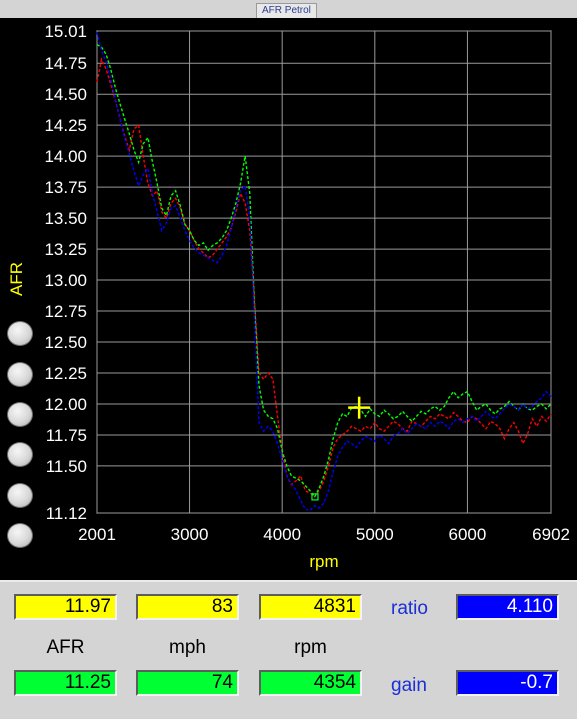 The height and width of the screenshot is (719, 577). Describe the element at coordinates (310, 683) in the screenshot. I see `reference-rpm-field: 4354` at that location.